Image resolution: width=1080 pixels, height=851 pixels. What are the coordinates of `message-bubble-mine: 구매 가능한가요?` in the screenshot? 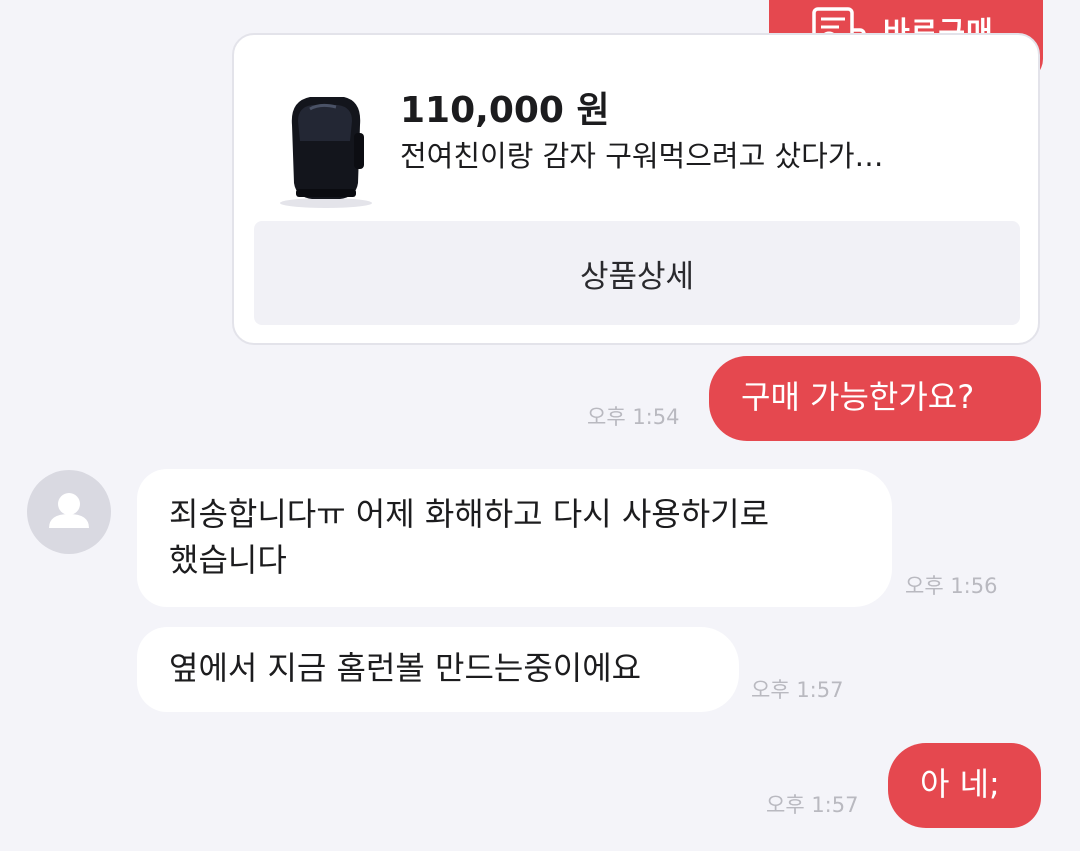 It's located at (875, 398).